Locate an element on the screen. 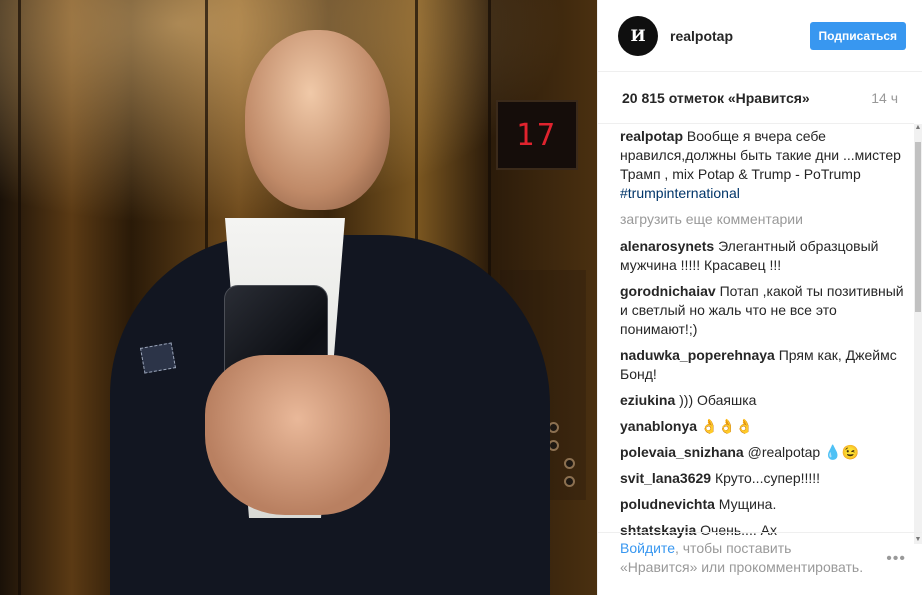 Image resolution: width=922 pixels, height=595 pixels. comment-user: eziukina is located at coordinates (647, 400).